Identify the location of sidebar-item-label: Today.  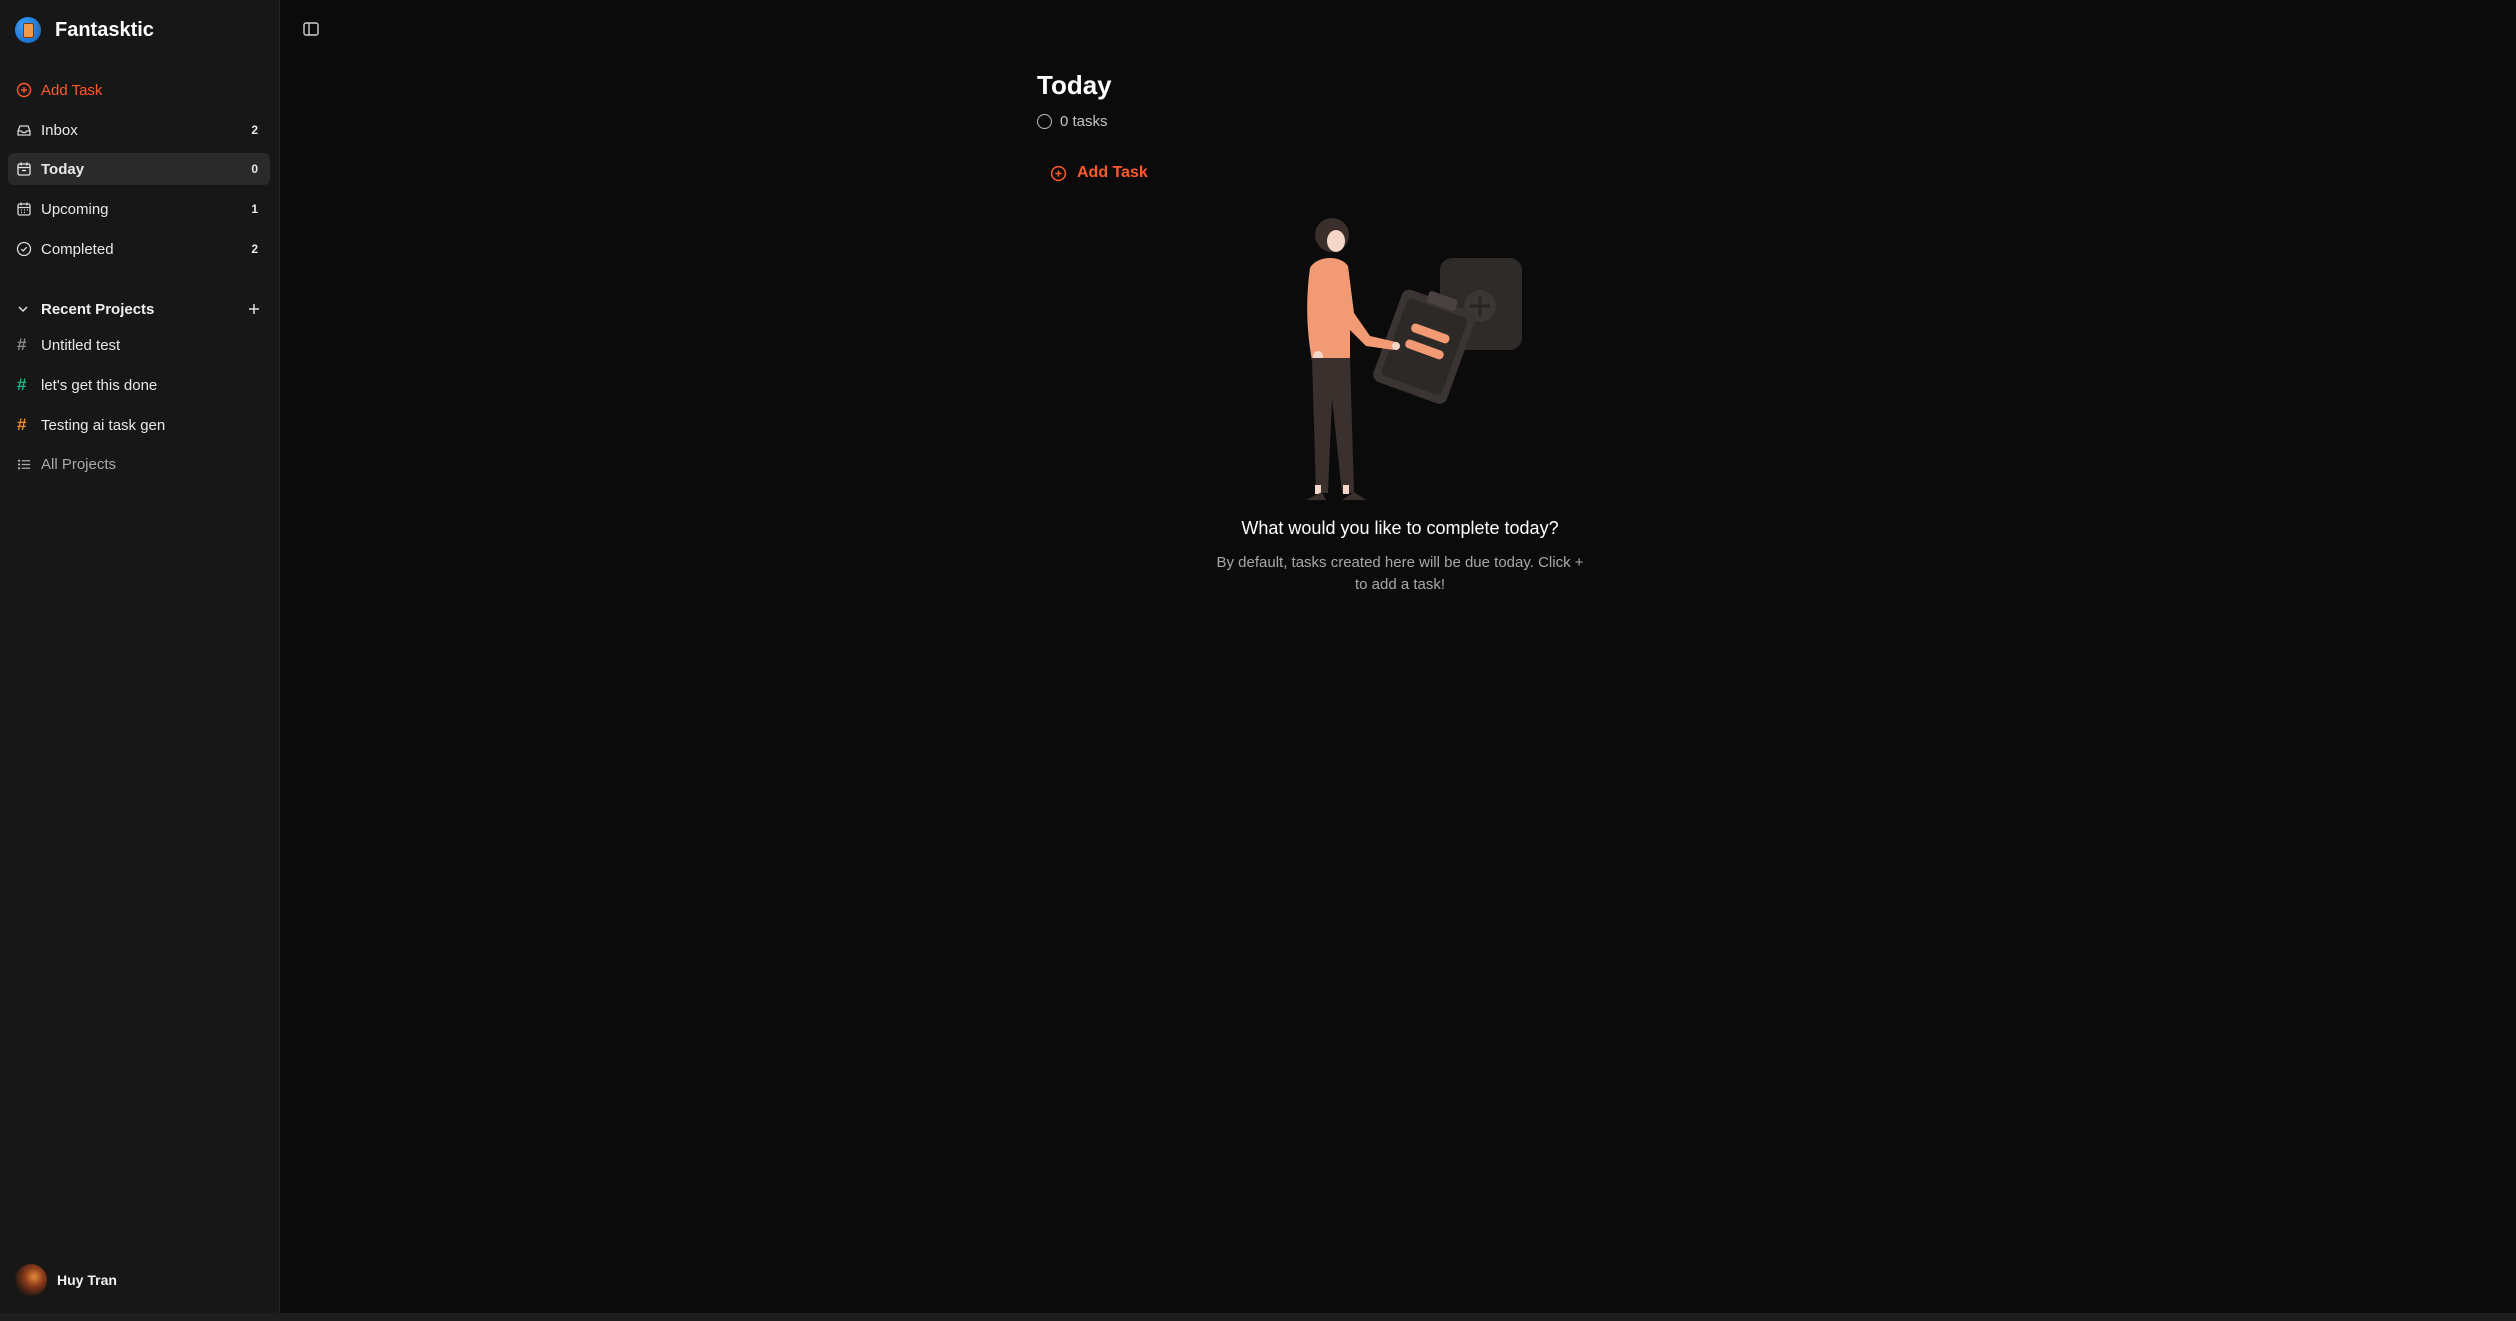
(63, 169).